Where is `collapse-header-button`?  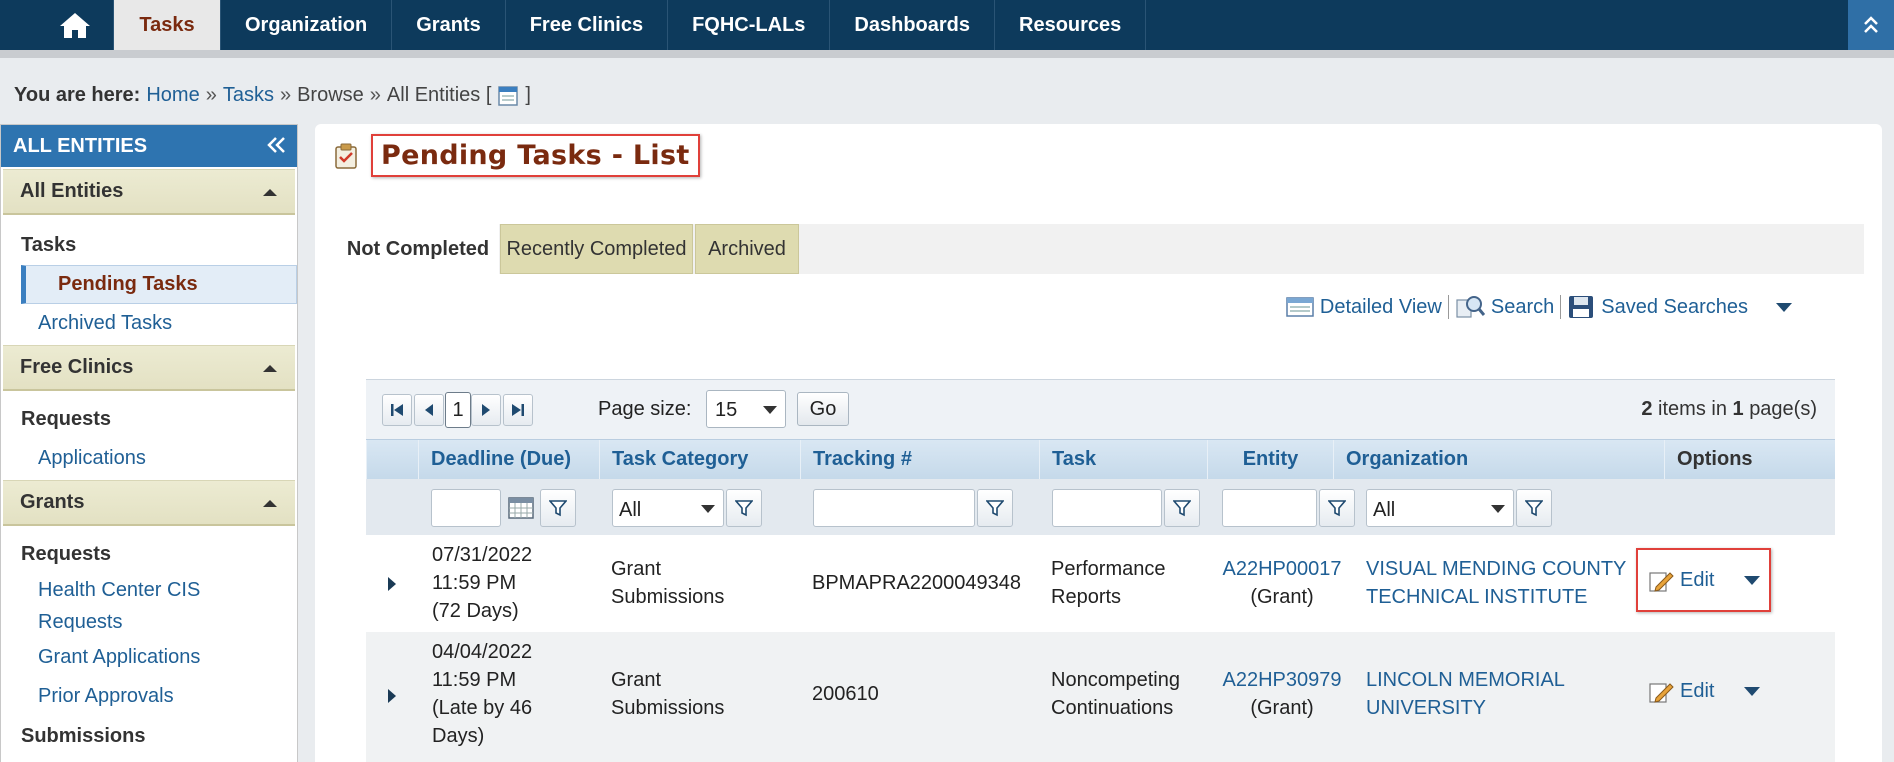 collapse-header-button is located at coordinates (1871, 25).